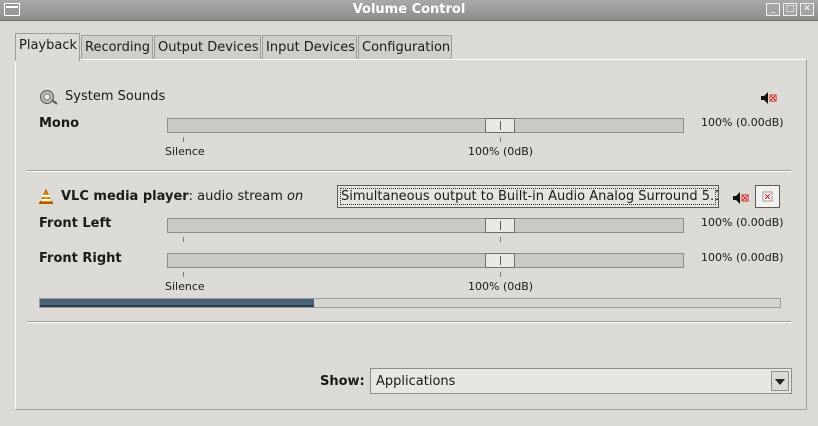 The image size is (818, 426). I want to click on maximize-icon: □, so click(790, 9).